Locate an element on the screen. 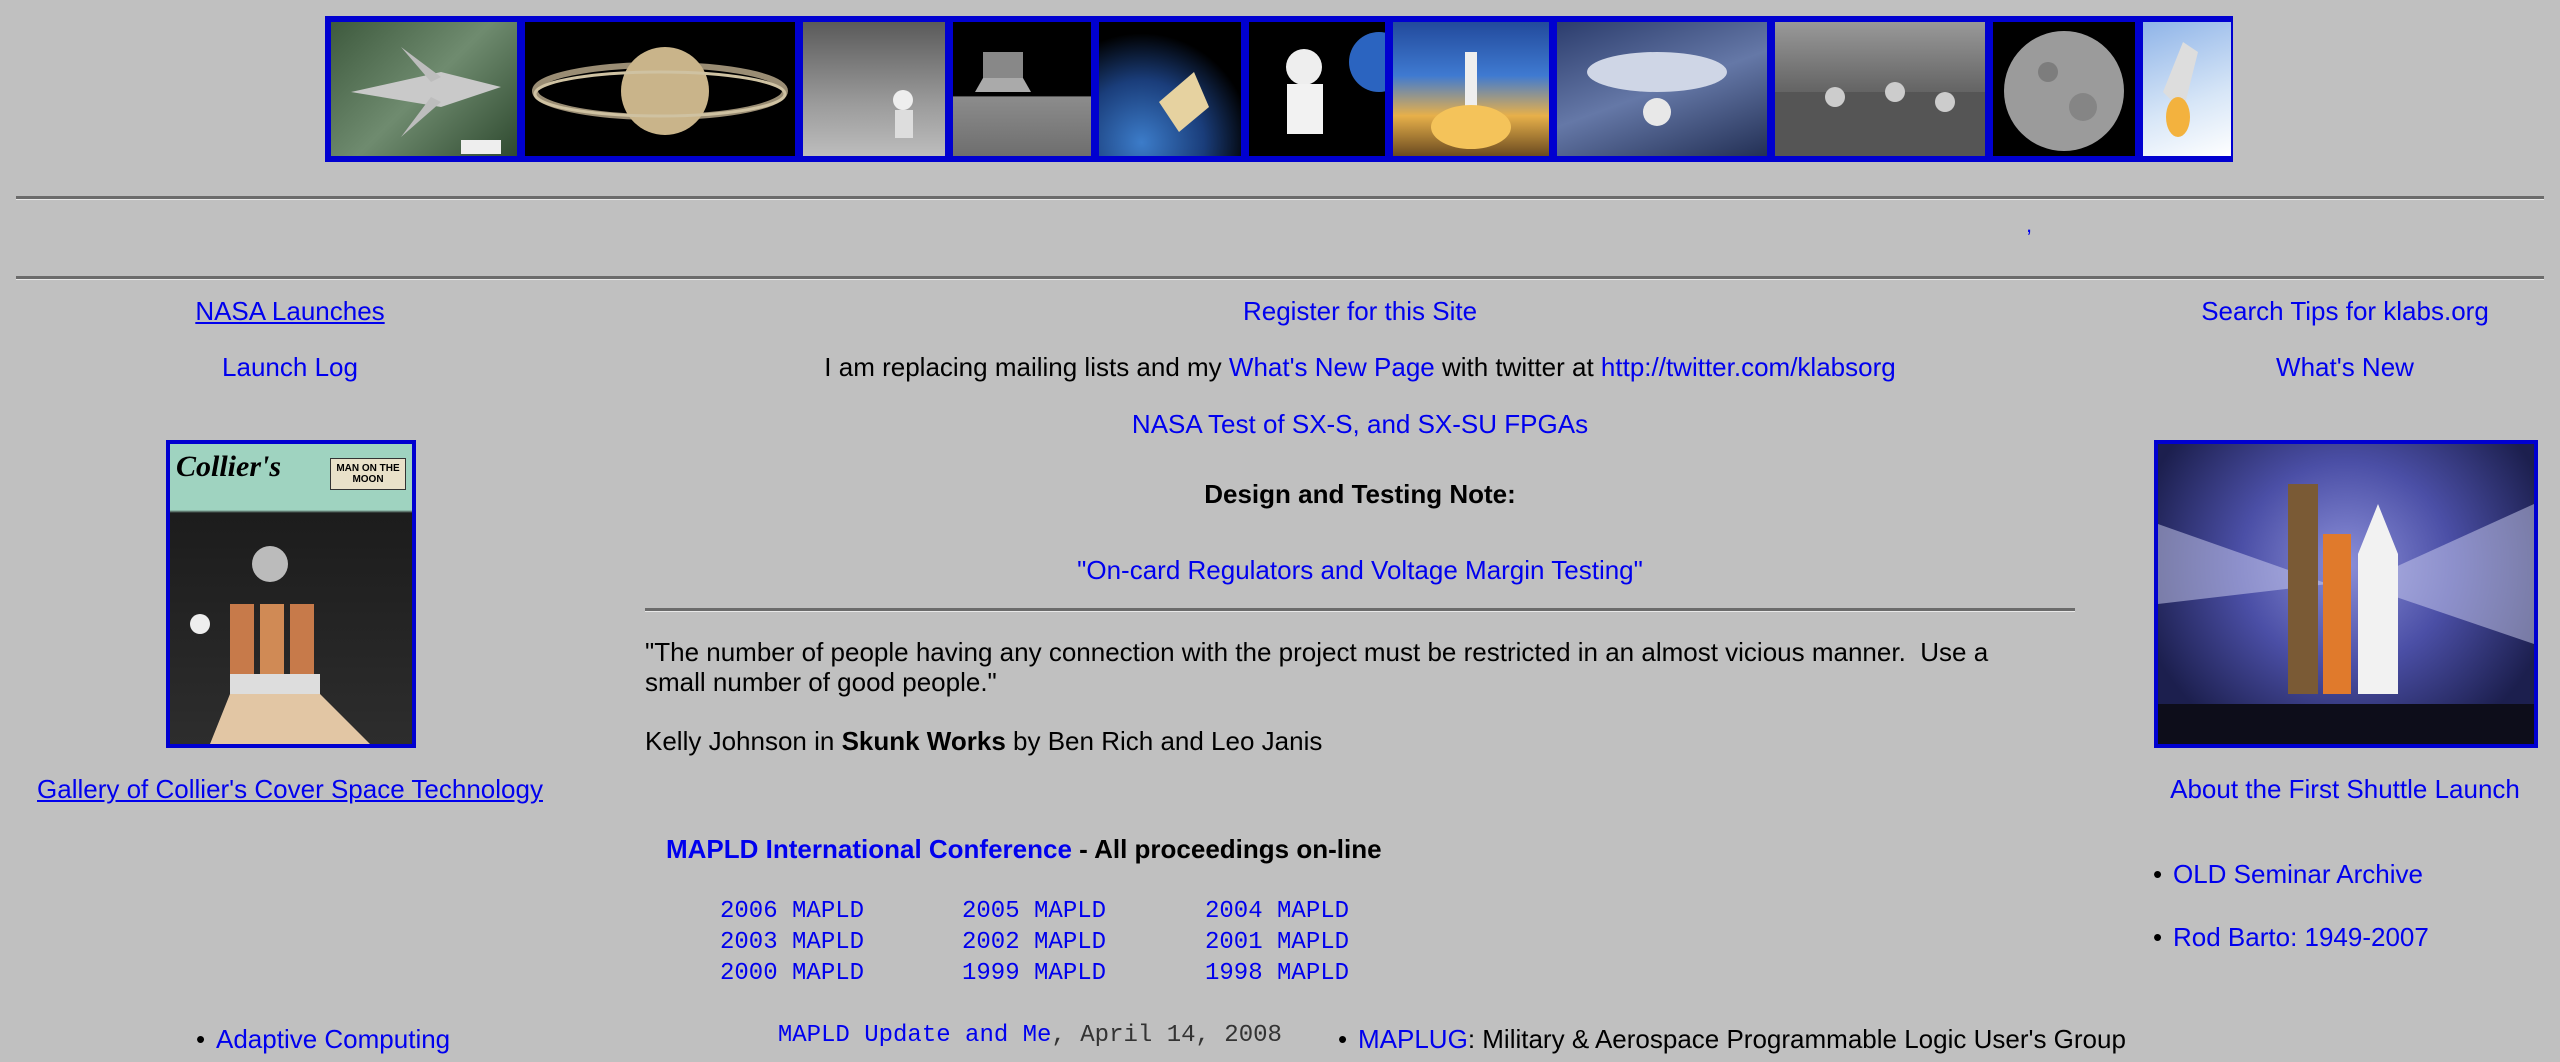  colliers-cover-image: Collier's MAN ON THE MOON is located at coordinates (291, 594).